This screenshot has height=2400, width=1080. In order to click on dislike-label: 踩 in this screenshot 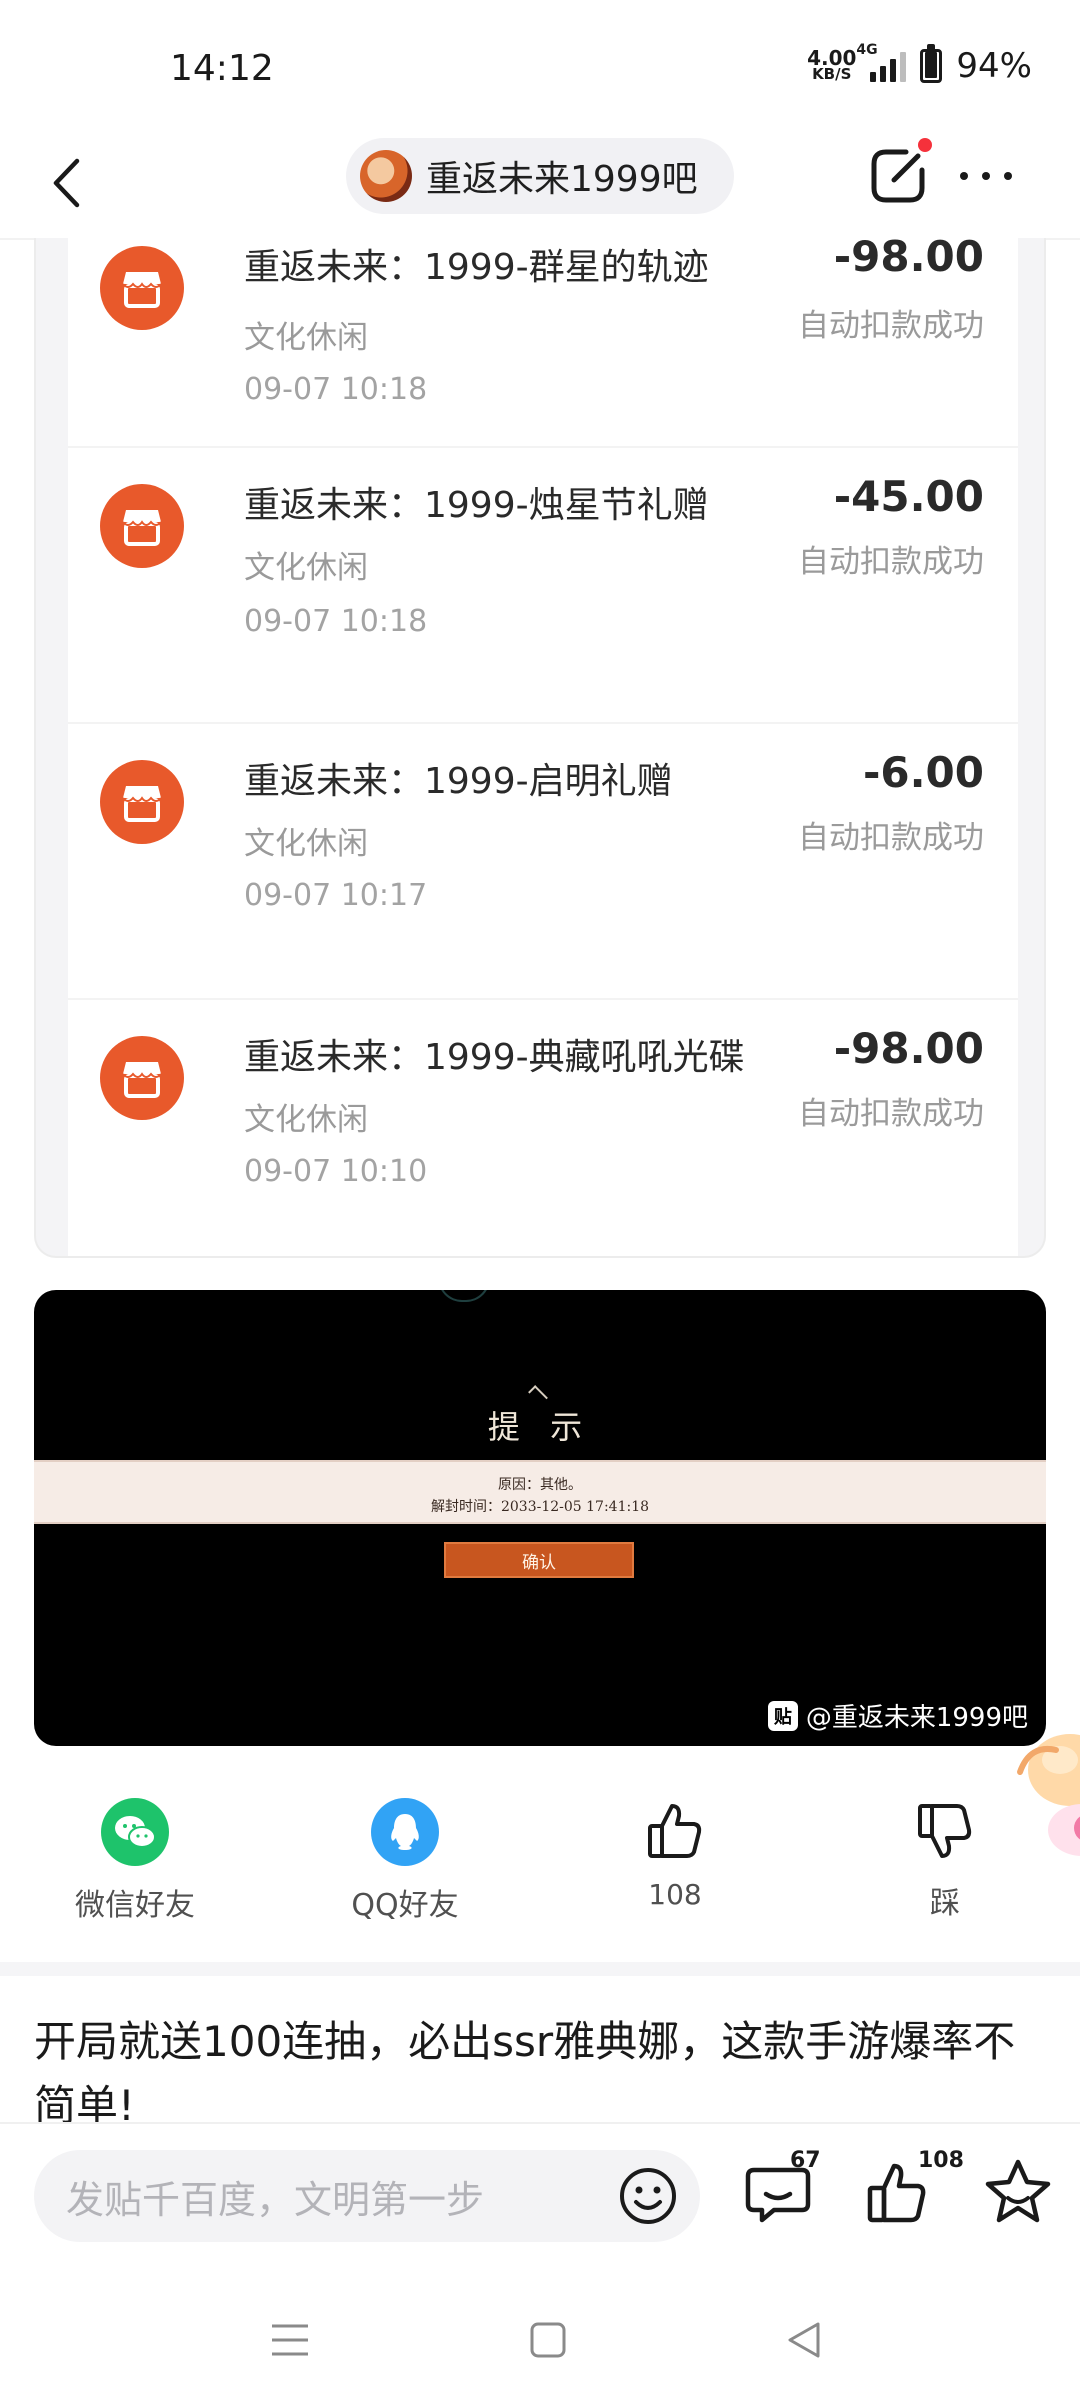, I will do `click(945, 1903)`.